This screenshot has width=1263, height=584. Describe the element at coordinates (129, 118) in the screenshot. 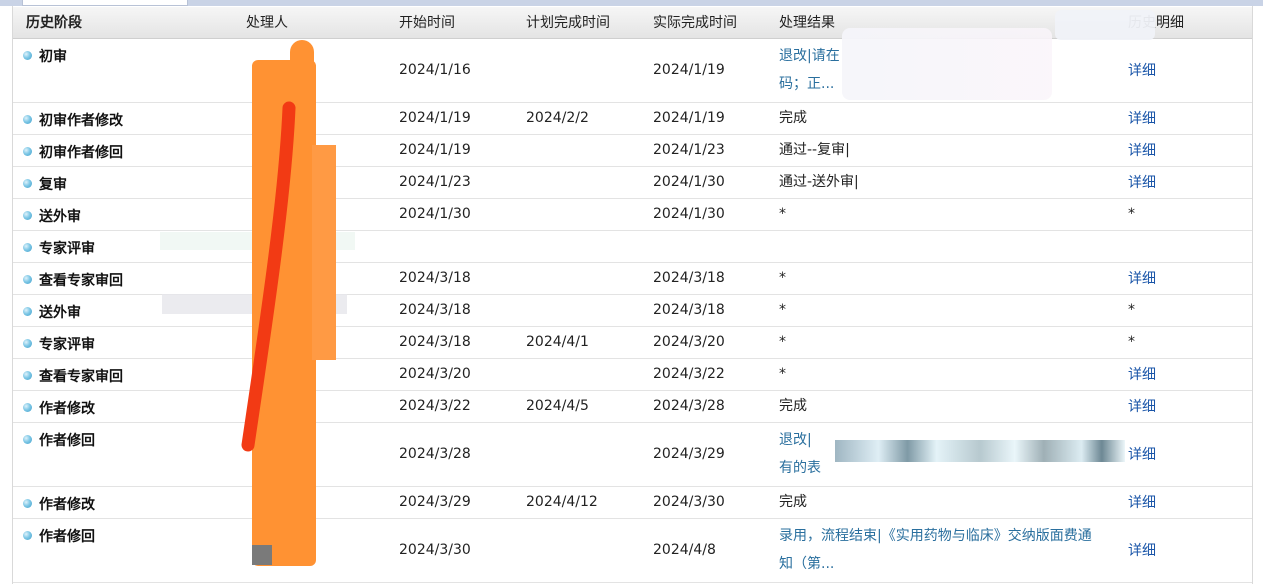

I see `stage-cell: 初审作者修改` at that location.